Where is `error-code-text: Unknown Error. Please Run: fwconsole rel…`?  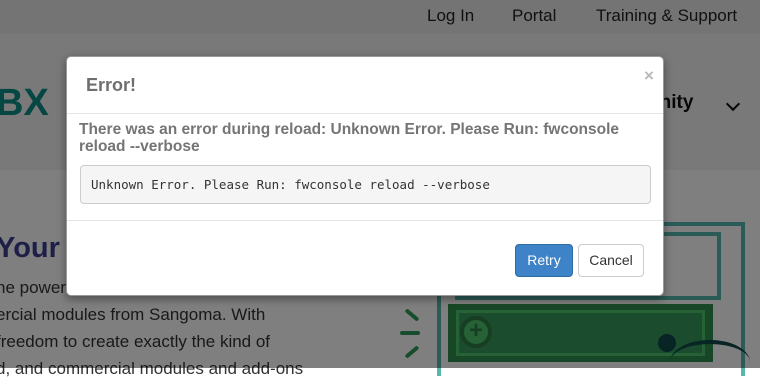
error-code-text: Unknown Error. Please Run: fwconsole rel… is located at coordinates (290, 184).